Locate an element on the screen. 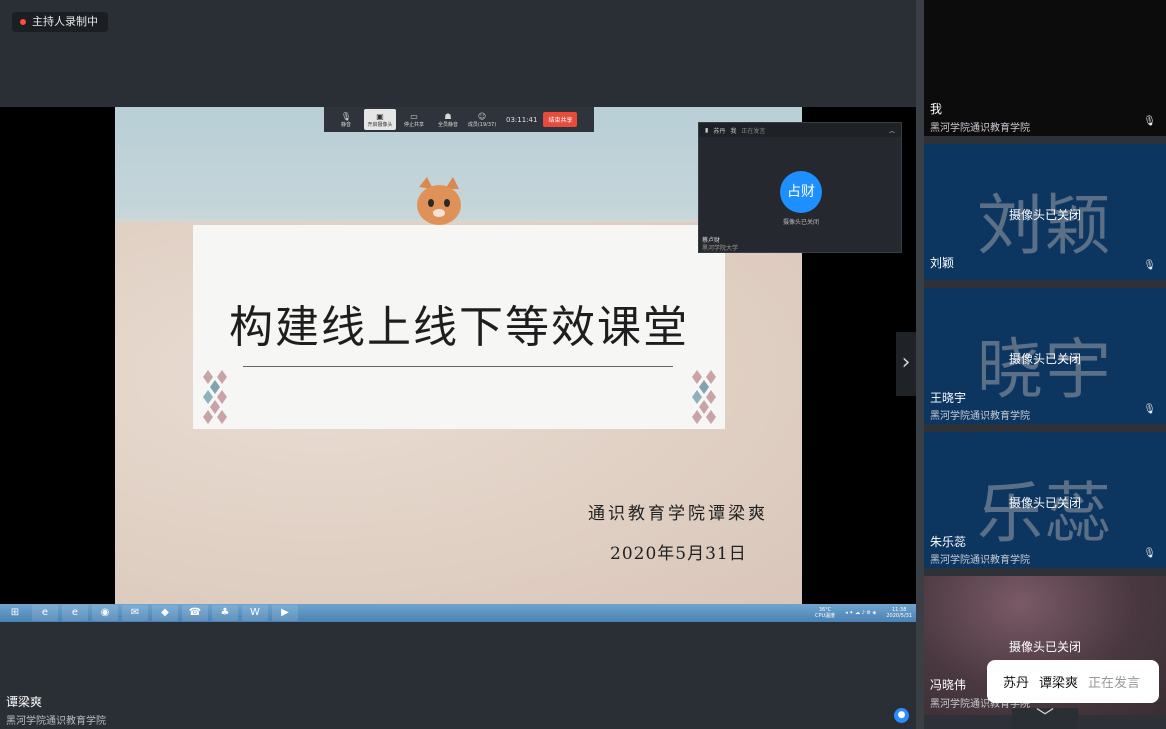  mini-status: 正在发言 is located at coordinates (753, 131).